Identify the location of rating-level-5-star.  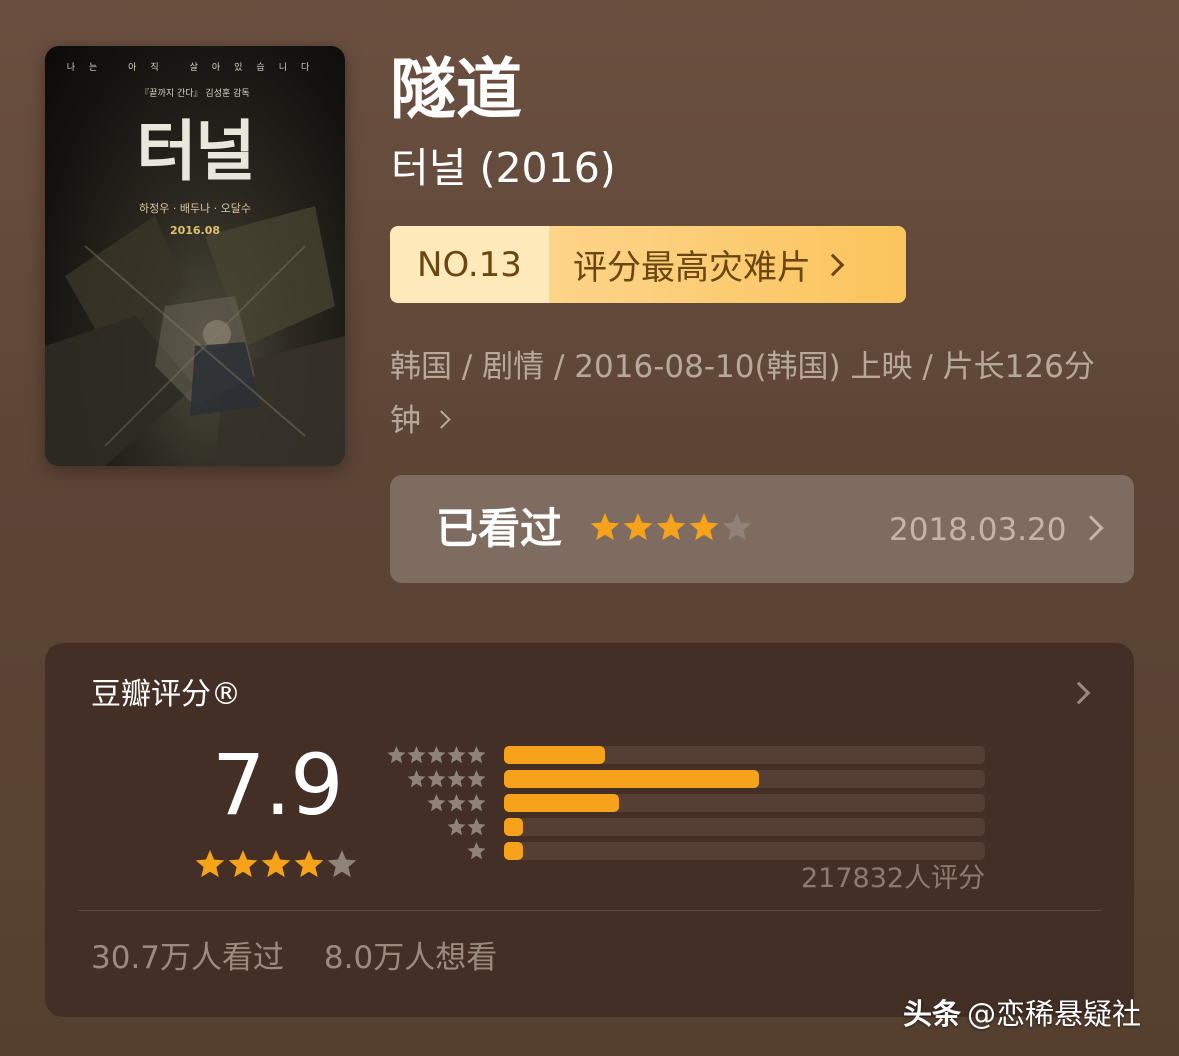
(685, 755).